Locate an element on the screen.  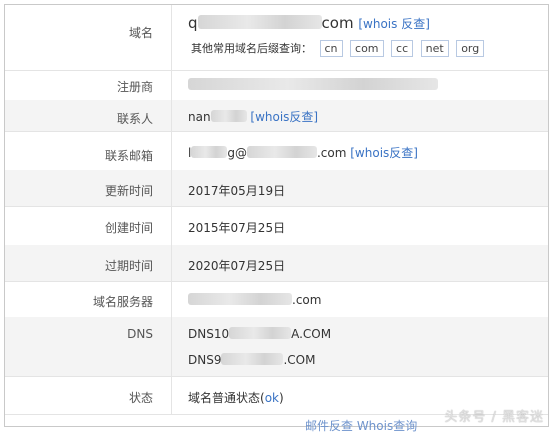
email-whois-link: [whois反查] is located at coordinates (384, 153).